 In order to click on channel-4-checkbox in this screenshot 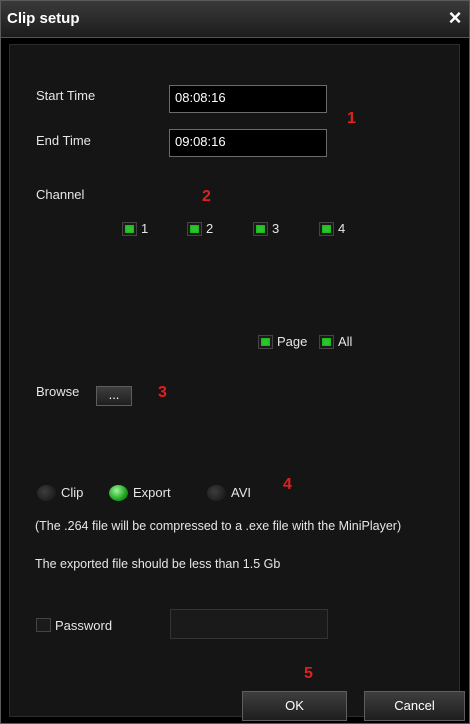, I will do `click(326, 229)`.